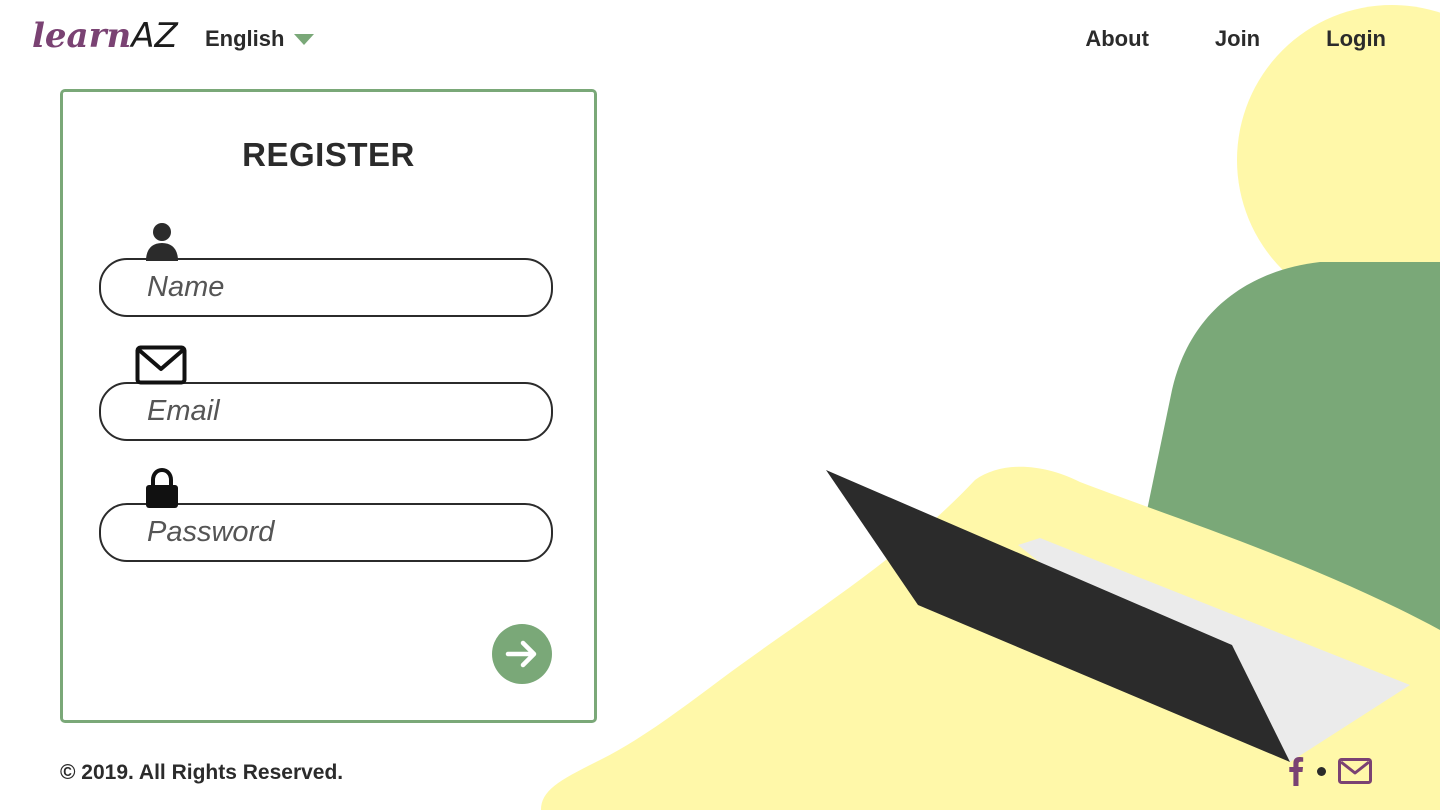 This screenshot has height=810, width=1440. I want to click on lock-icon, so click(162, 488).